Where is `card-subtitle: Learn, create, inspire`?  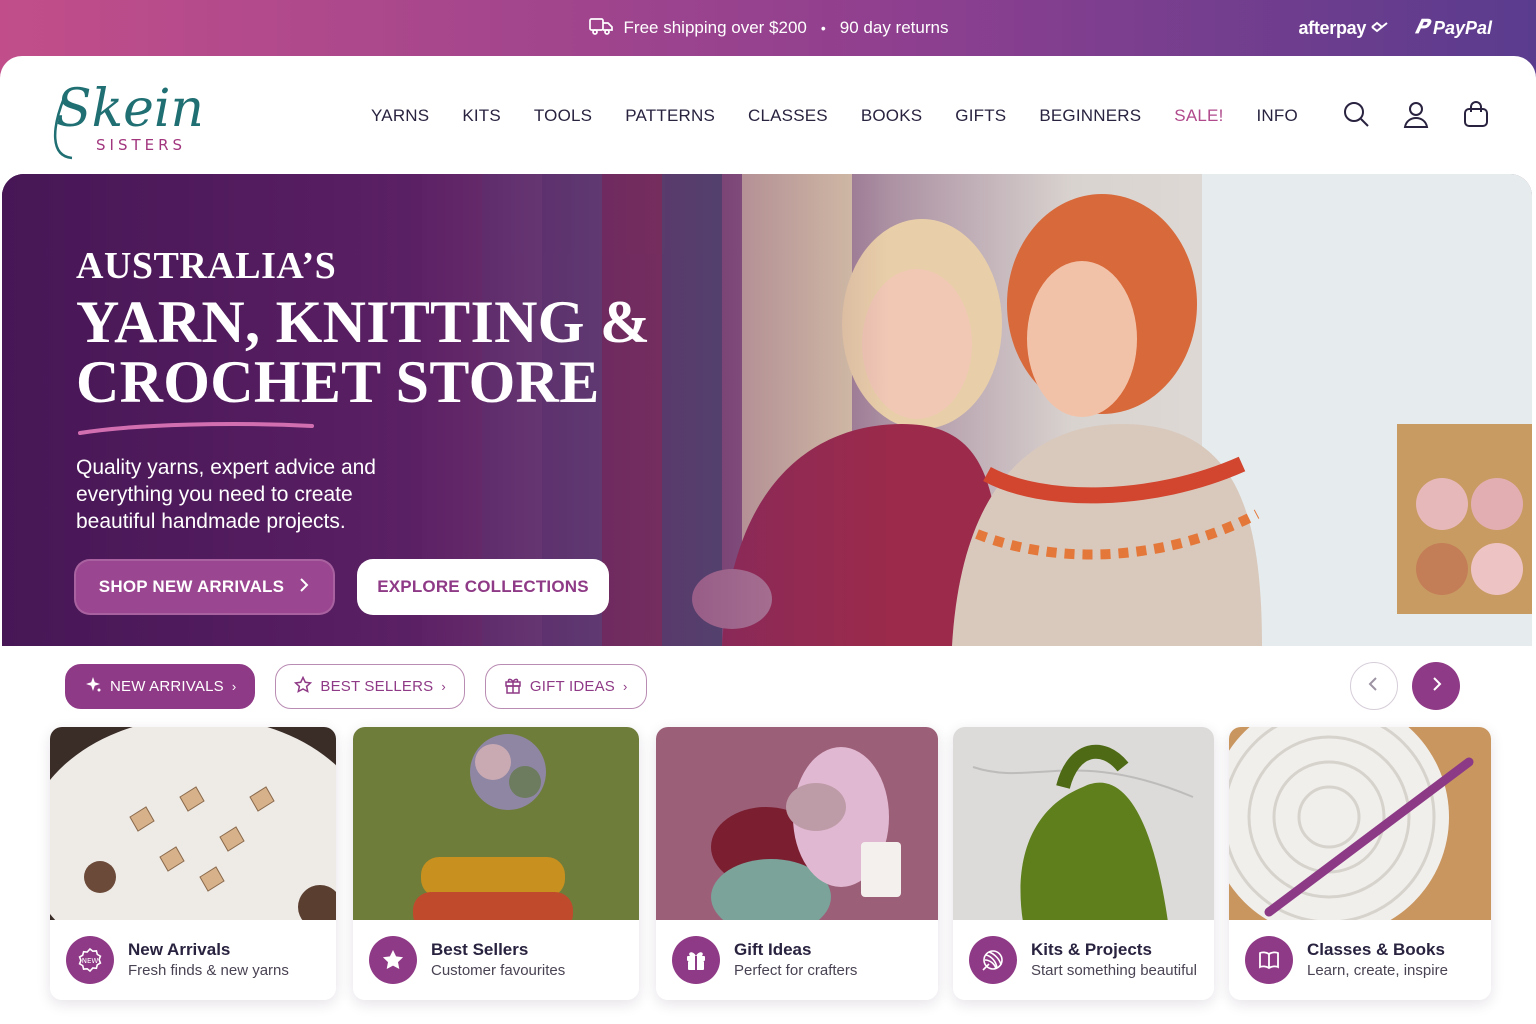
card-subtitle: Learn, create, inspire is located at coordinates (1377, 970).